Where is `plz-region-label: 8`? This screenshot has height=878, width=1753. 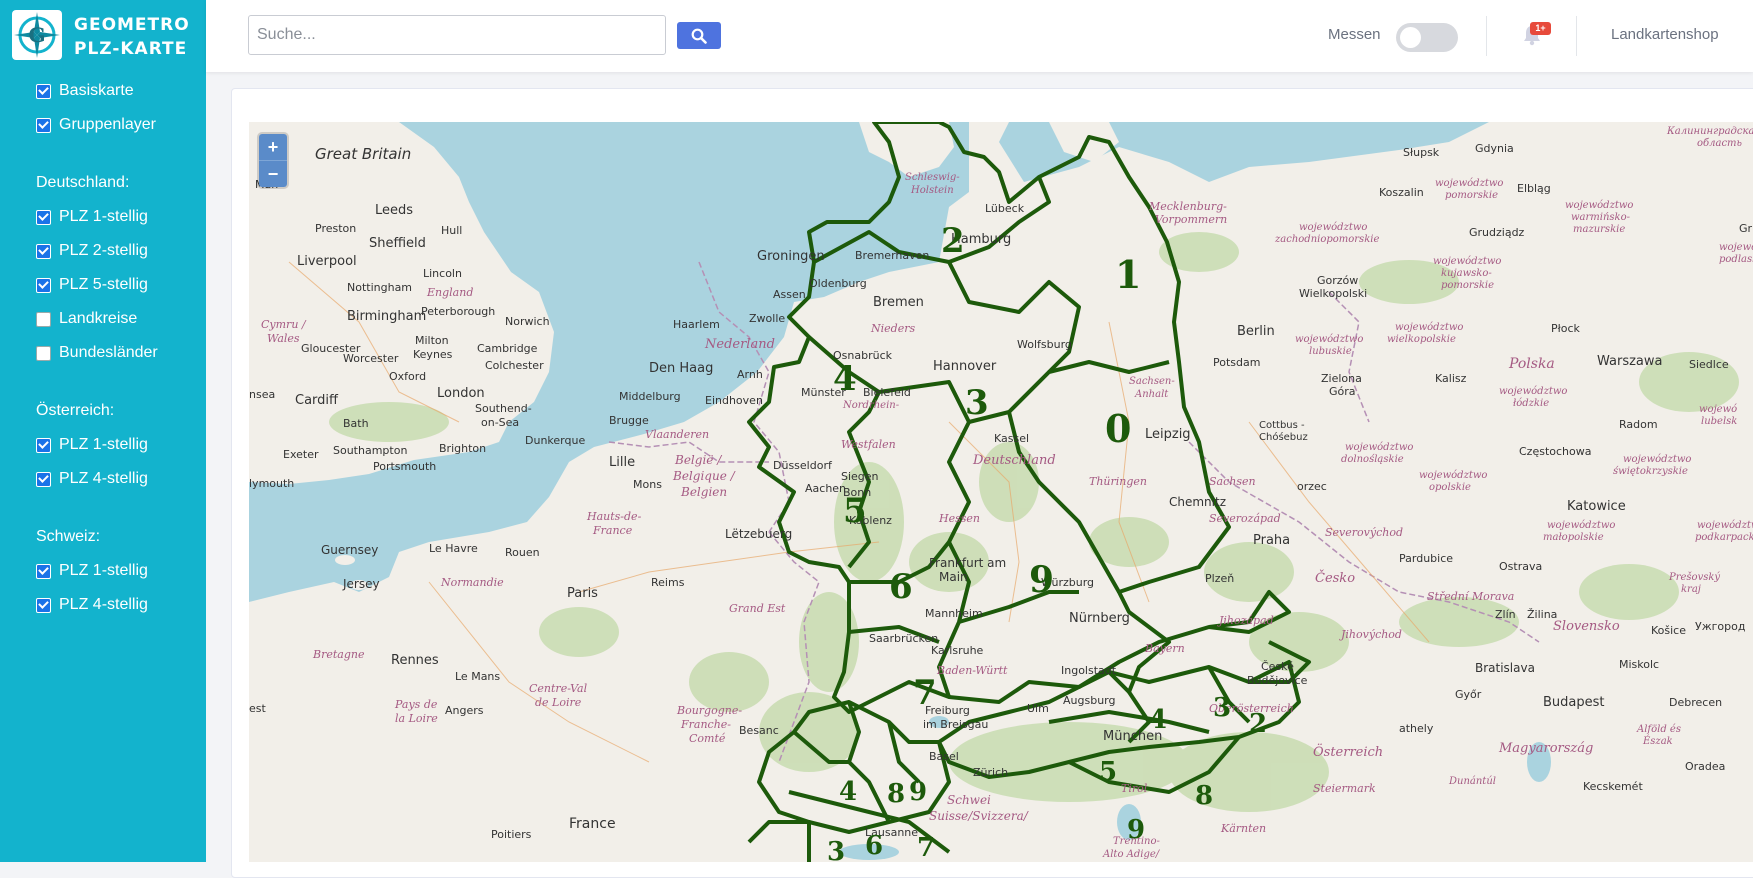
plz-region-label: 8 is located at coordinates (1204, 796).